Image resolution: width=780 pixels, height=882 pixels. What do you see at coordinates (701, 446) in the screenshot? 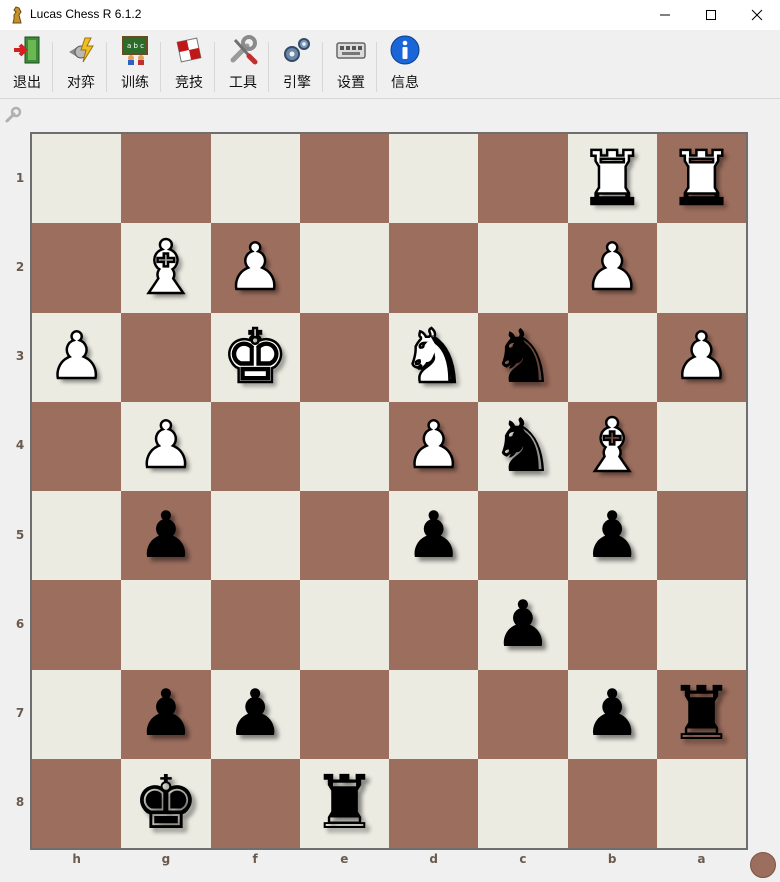
I see `square-a4` at bounding box center [701, 446].